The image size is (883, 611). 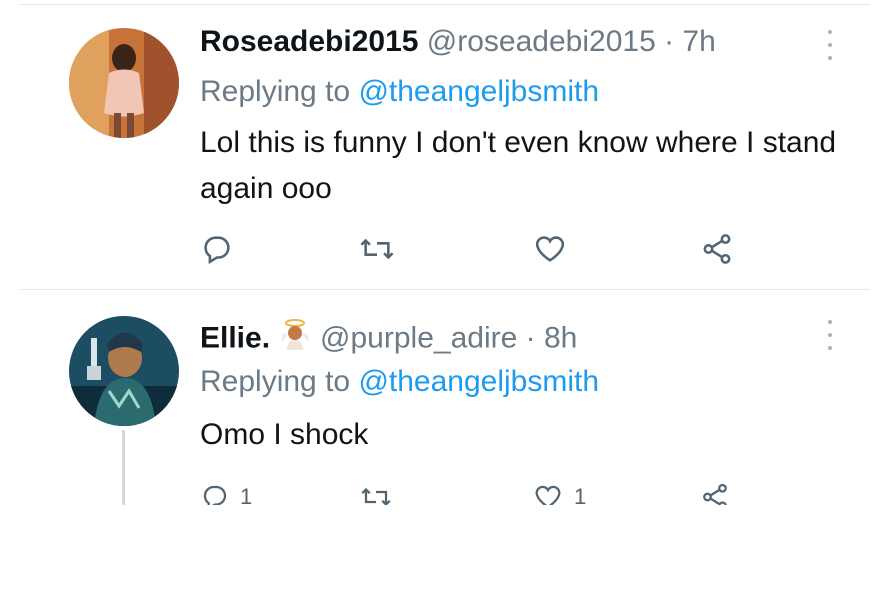 I want to click on reply-count: 1, so click(x=246, y=494).